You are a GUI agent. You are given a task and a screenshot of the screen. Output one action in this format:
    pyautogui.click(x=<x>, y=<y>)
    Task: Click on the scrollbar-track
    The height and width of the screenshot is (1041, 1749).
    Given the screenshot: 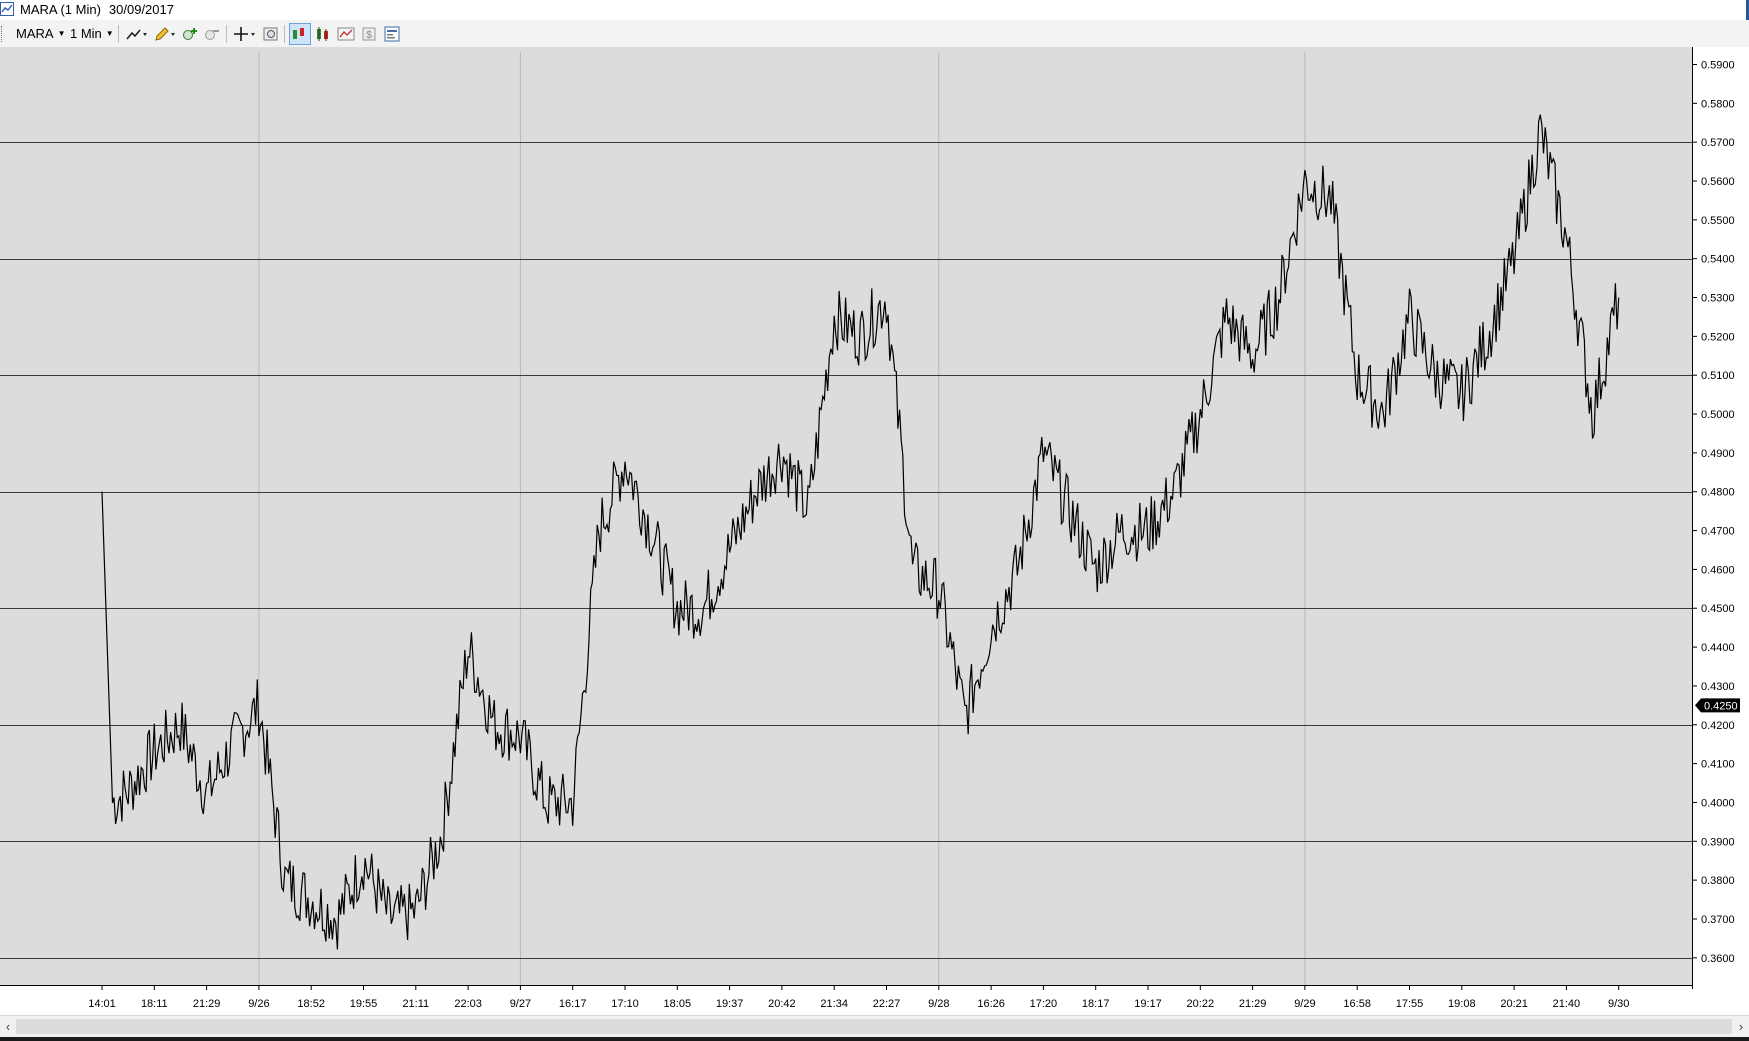 What is the action you would take?
    pyautogui.click(x=874, y=1026)
    